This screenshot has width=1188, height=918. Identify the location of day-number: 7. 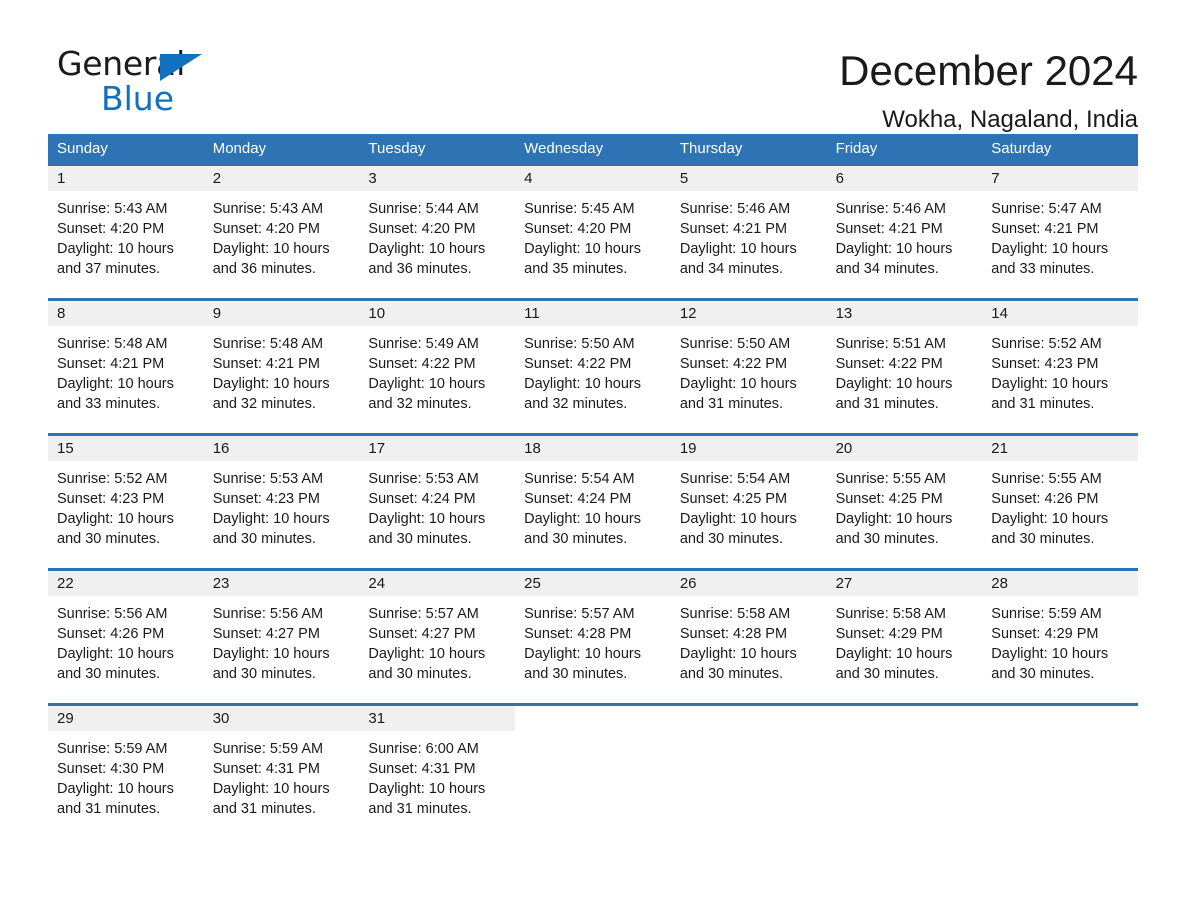
(995, 178).